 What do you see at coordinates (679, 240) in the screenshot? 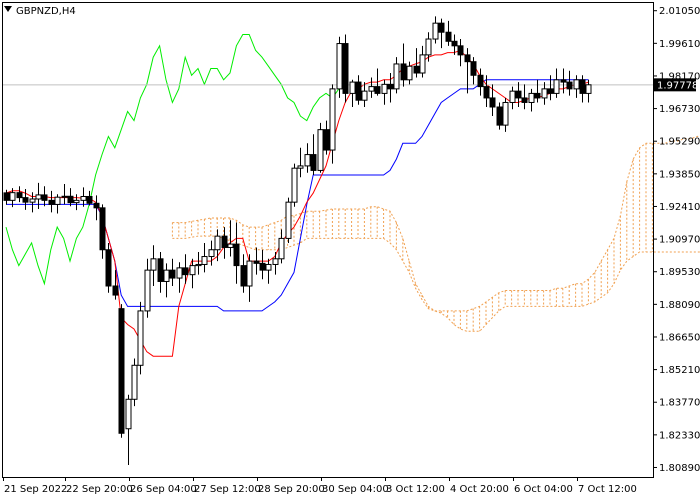
I see `y-tick-label: 1.90970` at bounding box center [679, 240].